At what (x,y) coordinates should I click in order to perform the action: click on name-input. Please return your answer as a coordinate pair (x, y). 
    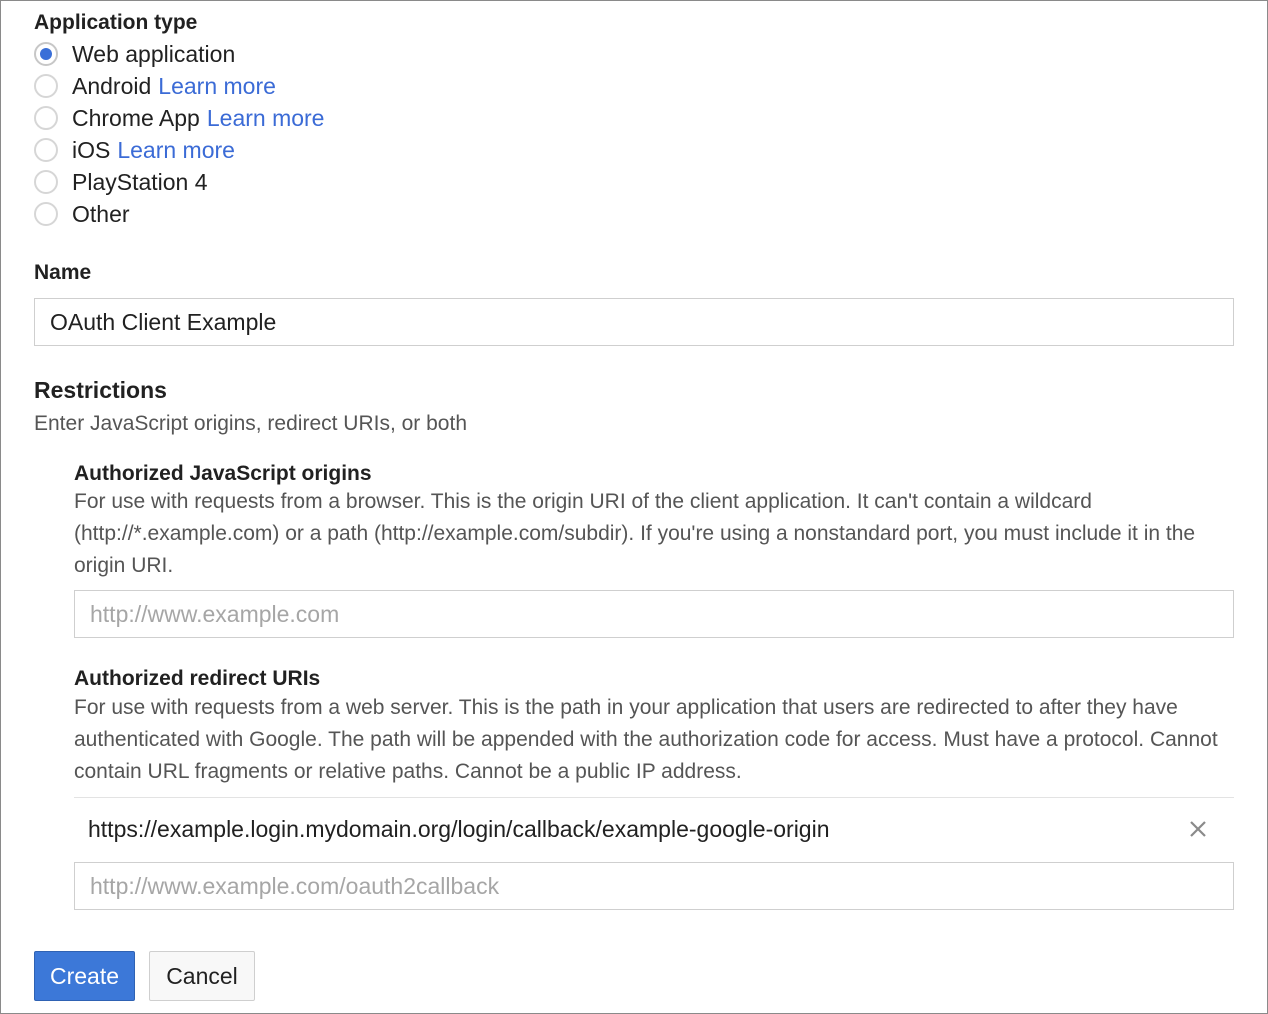
    Looking at the image, I should click on (634, 322).